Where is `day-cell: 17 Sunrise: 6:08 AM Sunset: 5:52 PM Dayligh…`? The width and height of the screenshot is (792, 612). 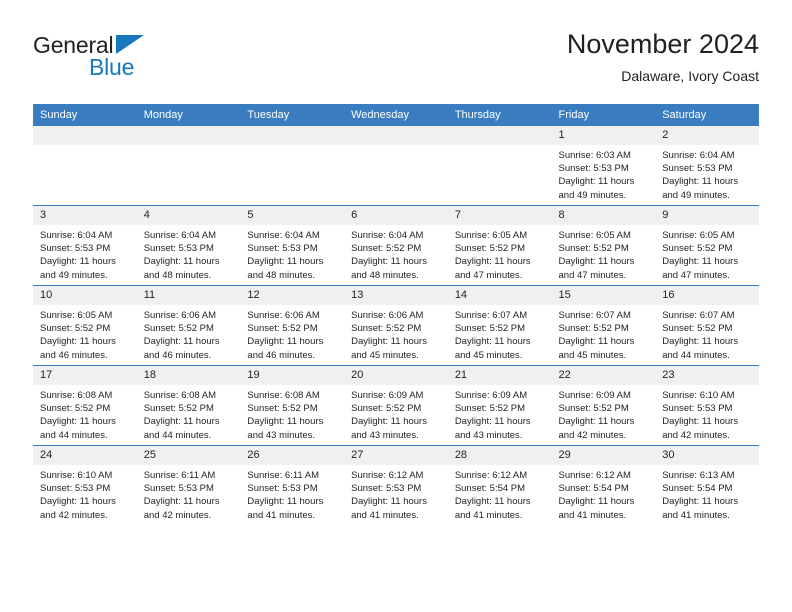
day-cell: 17 Sunrise: 6:08 AM Sunset: 5:52 PM Dayligh… is located at coordinates (85, 405).